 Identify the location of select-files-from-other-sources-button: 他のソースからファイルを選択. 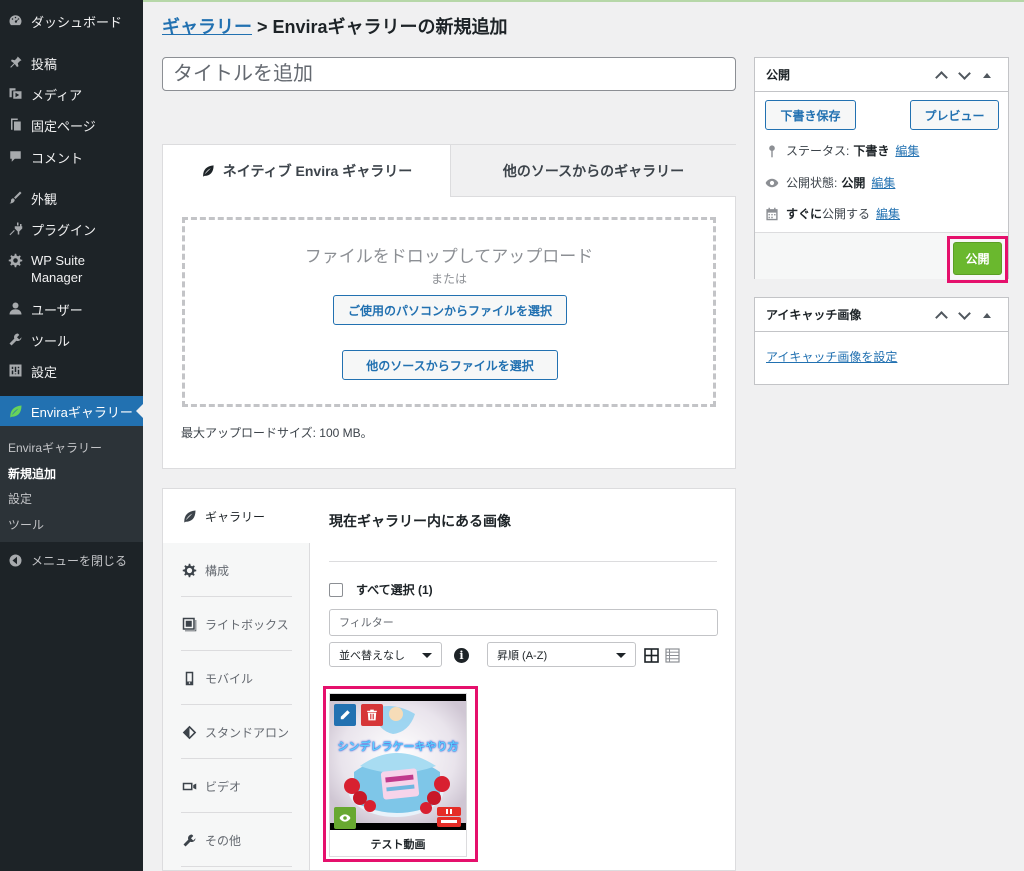
(450, 365).